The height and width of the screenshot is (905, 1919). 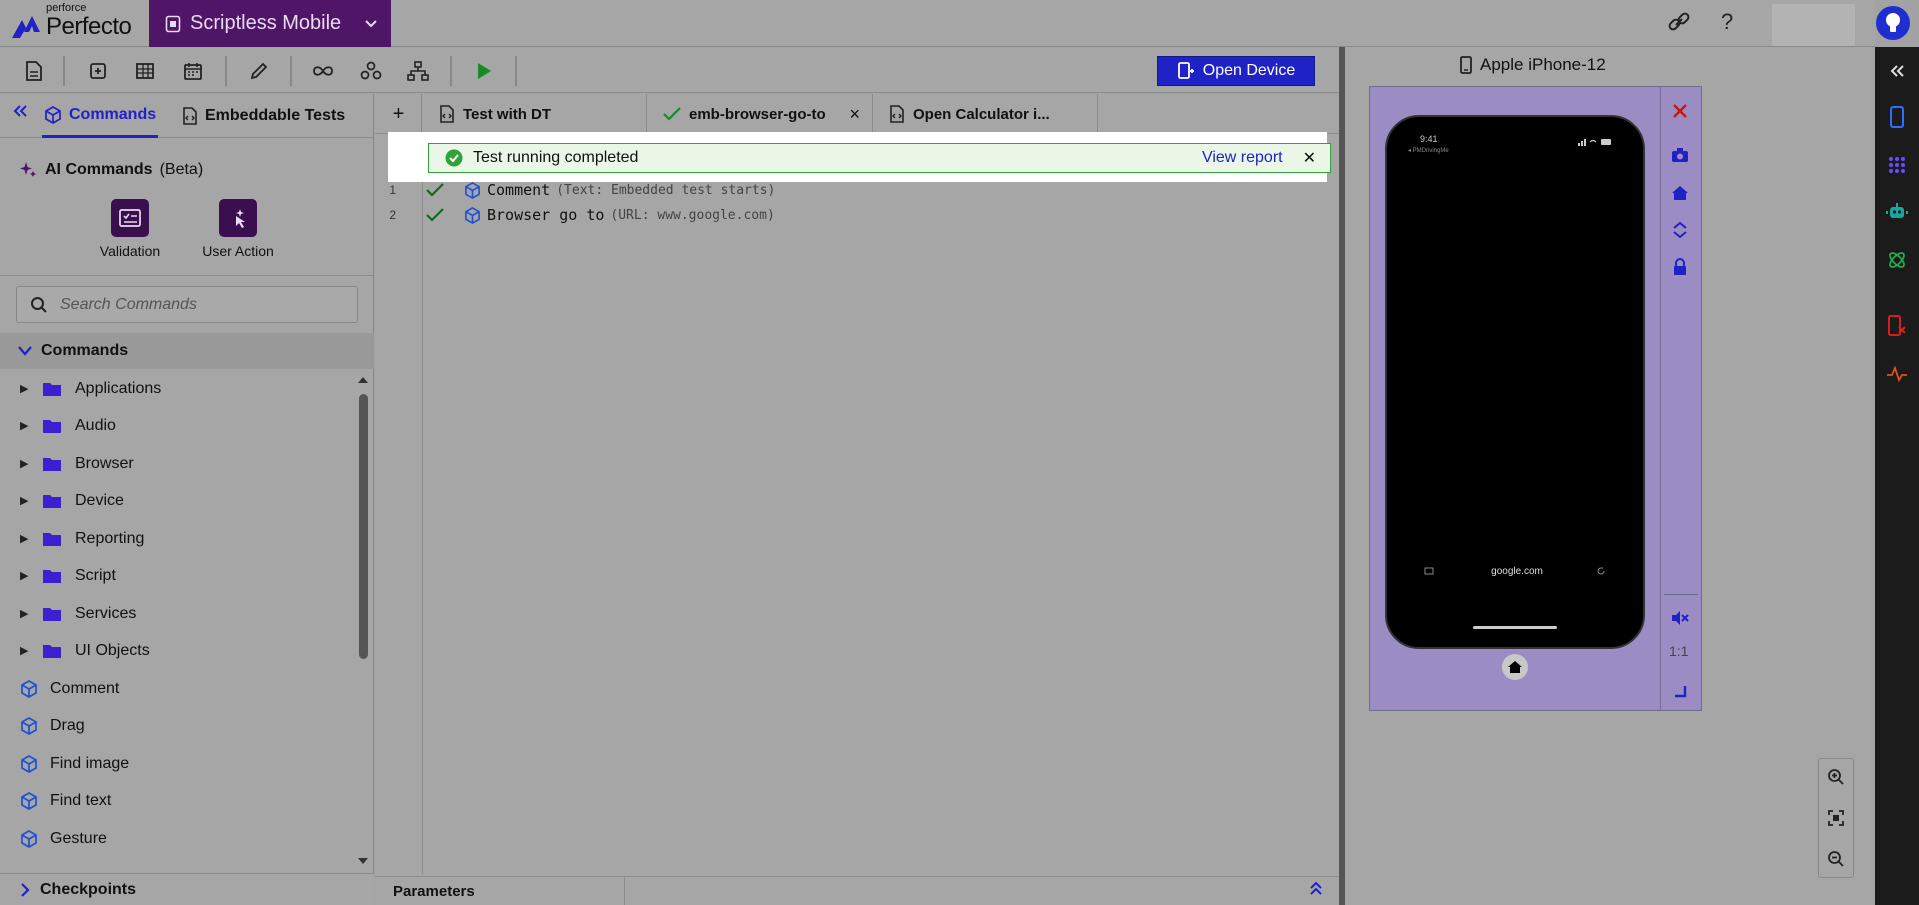 What do you see at coordinates (1680, 691) in the screenshot?
I see `resize-corner-icon` at bounding box center [1680, 691].